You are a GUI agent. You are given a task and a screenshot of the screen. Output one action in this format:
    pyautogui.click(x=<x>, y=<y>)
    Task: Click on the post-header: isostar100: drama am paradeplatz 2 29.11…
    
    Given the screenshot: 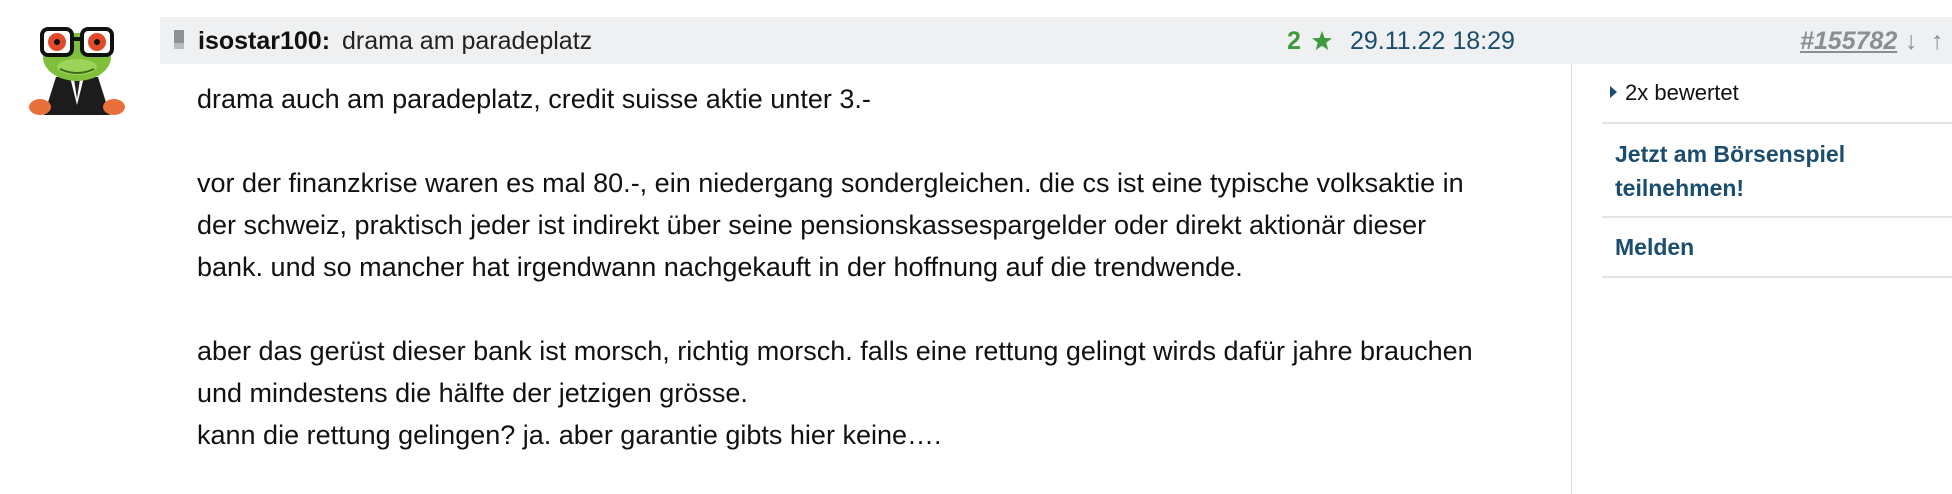 What is the action you would take?
    pyautogui.click(x=1056, y=40)
    